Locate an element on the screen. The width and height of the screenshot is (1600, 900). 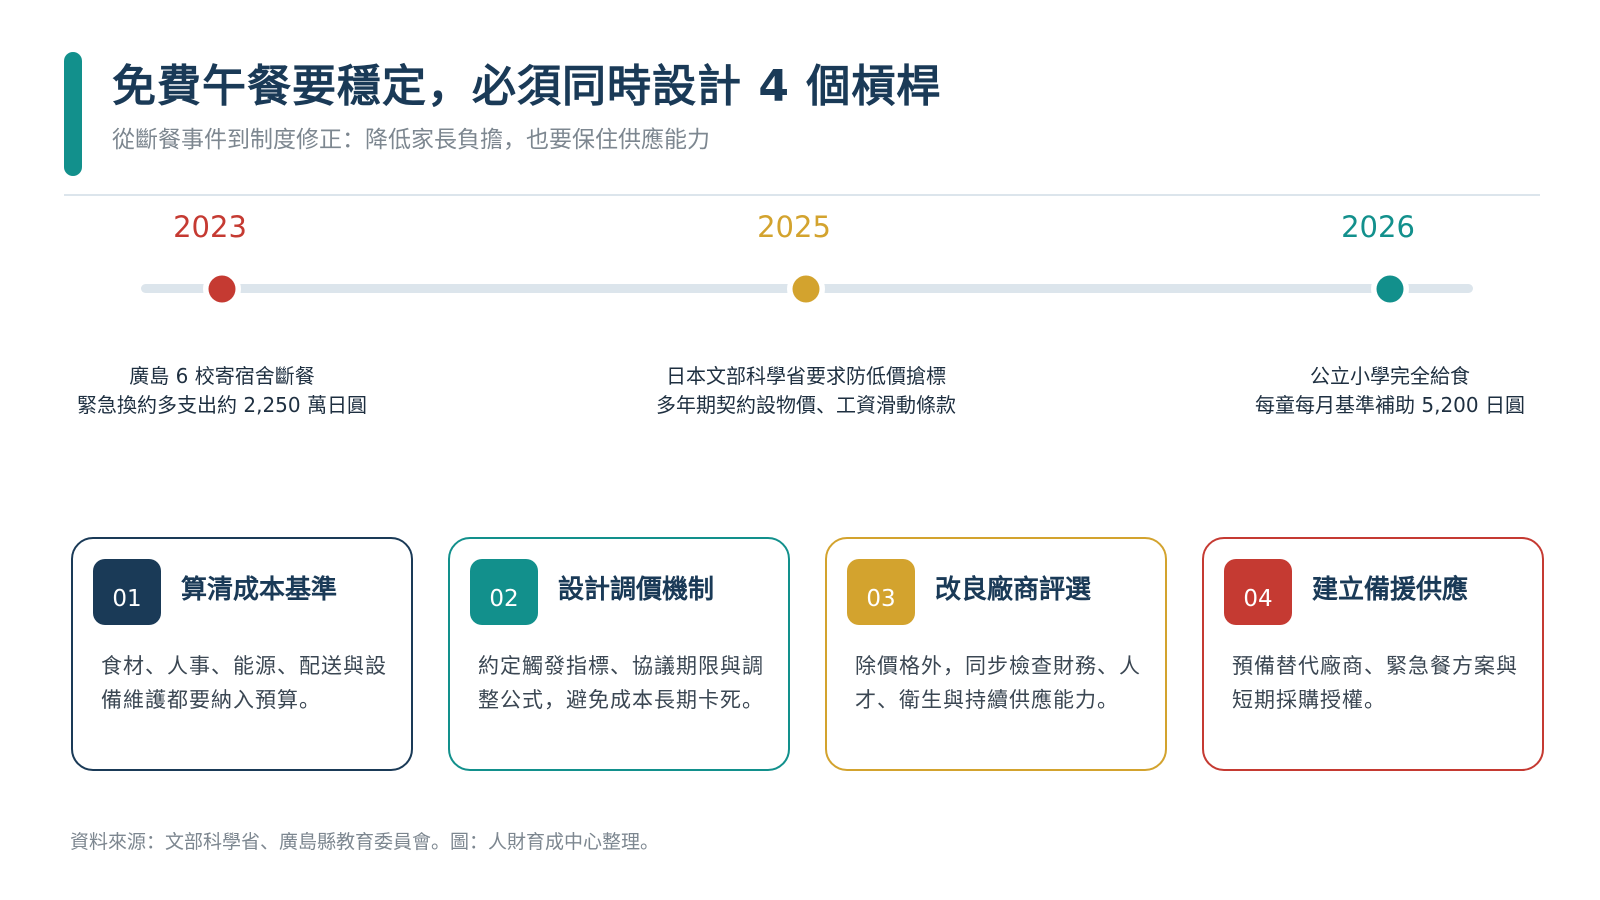
timeline-dot-2026 is located at coordinates (1390, 289).